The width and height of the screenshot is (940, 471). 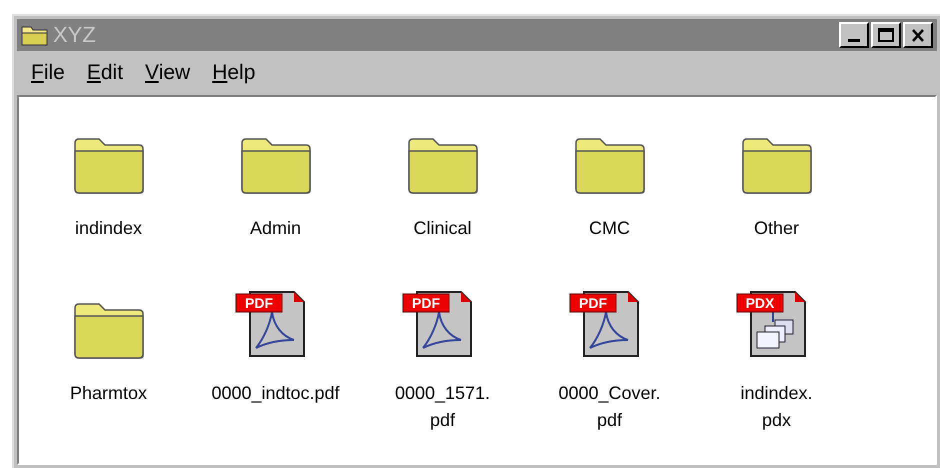 I want to click on menu-item: Edit, so click(x=105, y=73).